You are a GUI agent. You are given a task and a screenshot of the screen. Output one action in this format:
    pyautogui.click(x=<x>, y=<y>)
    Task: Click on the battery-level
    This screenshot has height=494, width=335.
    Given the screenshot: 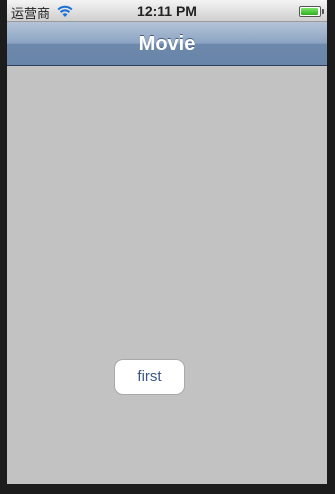 What is the action you would take?
    pyautogui.click(x=309, y=11)
    